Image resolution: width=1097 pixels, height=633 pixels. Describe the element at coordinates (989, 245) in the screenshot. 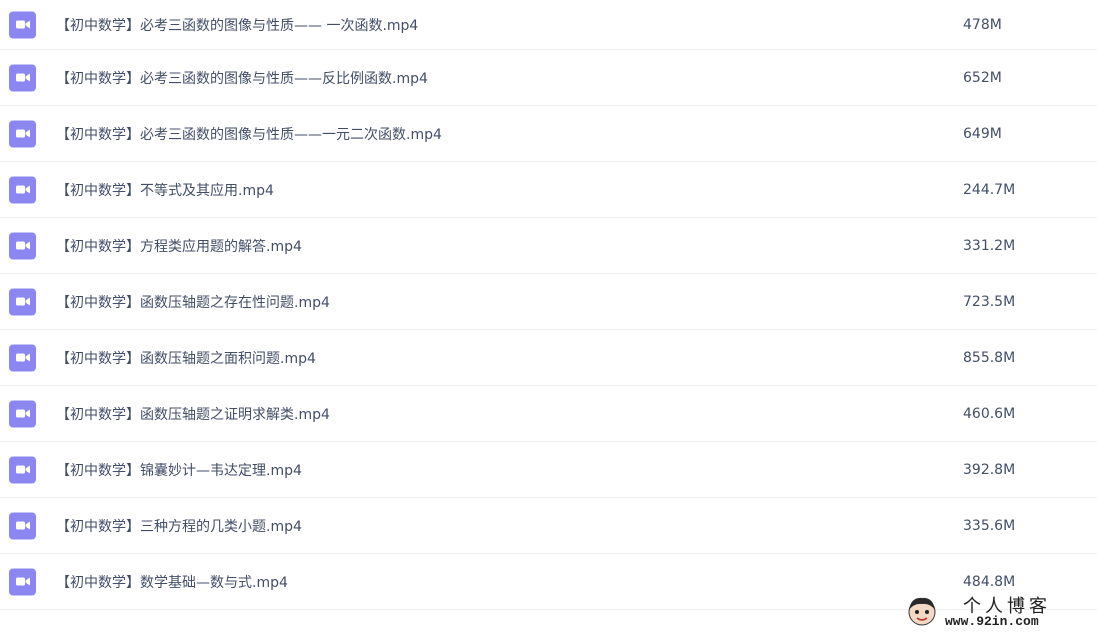

I see `file-size: 331.2M` at that location.